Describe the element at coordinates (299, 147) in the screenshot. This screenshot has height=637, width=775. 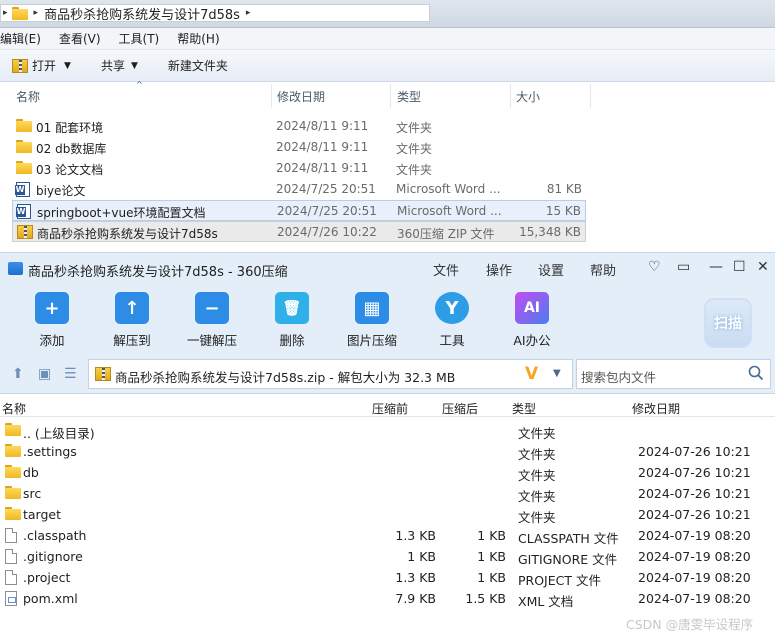
I see `list-item: 02 db数据库 2024/8/11 9:11 文件夹` at that location.